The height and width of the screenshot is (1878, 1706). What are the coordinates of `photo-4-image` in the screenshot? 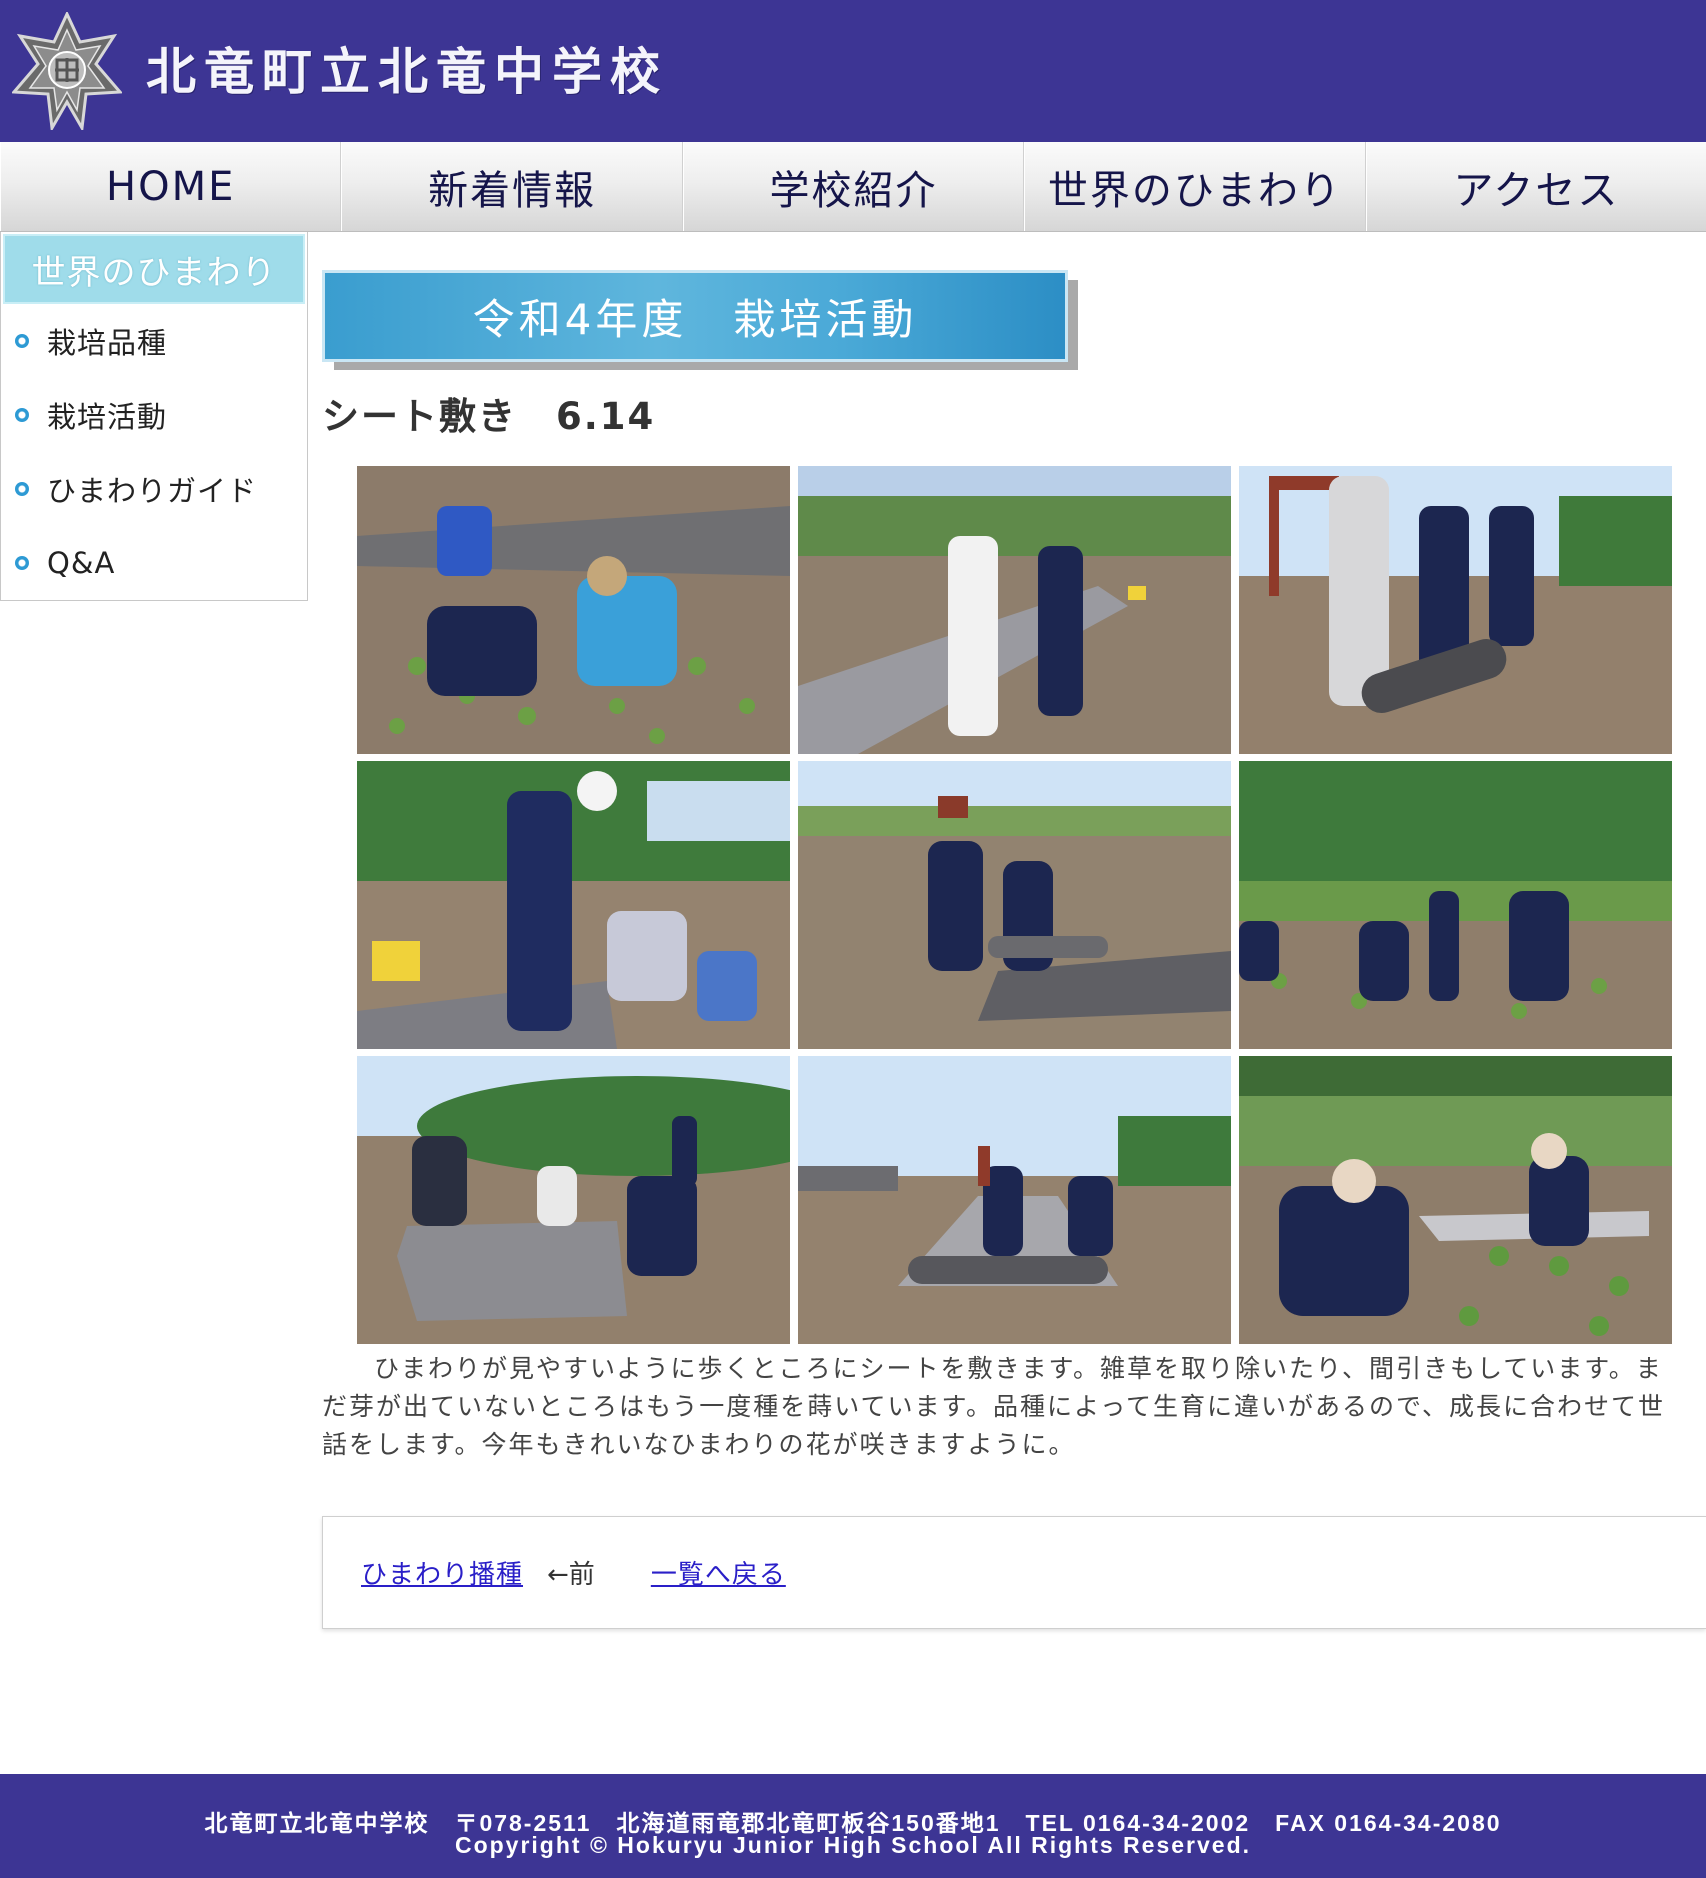 It's located at (573, 905).